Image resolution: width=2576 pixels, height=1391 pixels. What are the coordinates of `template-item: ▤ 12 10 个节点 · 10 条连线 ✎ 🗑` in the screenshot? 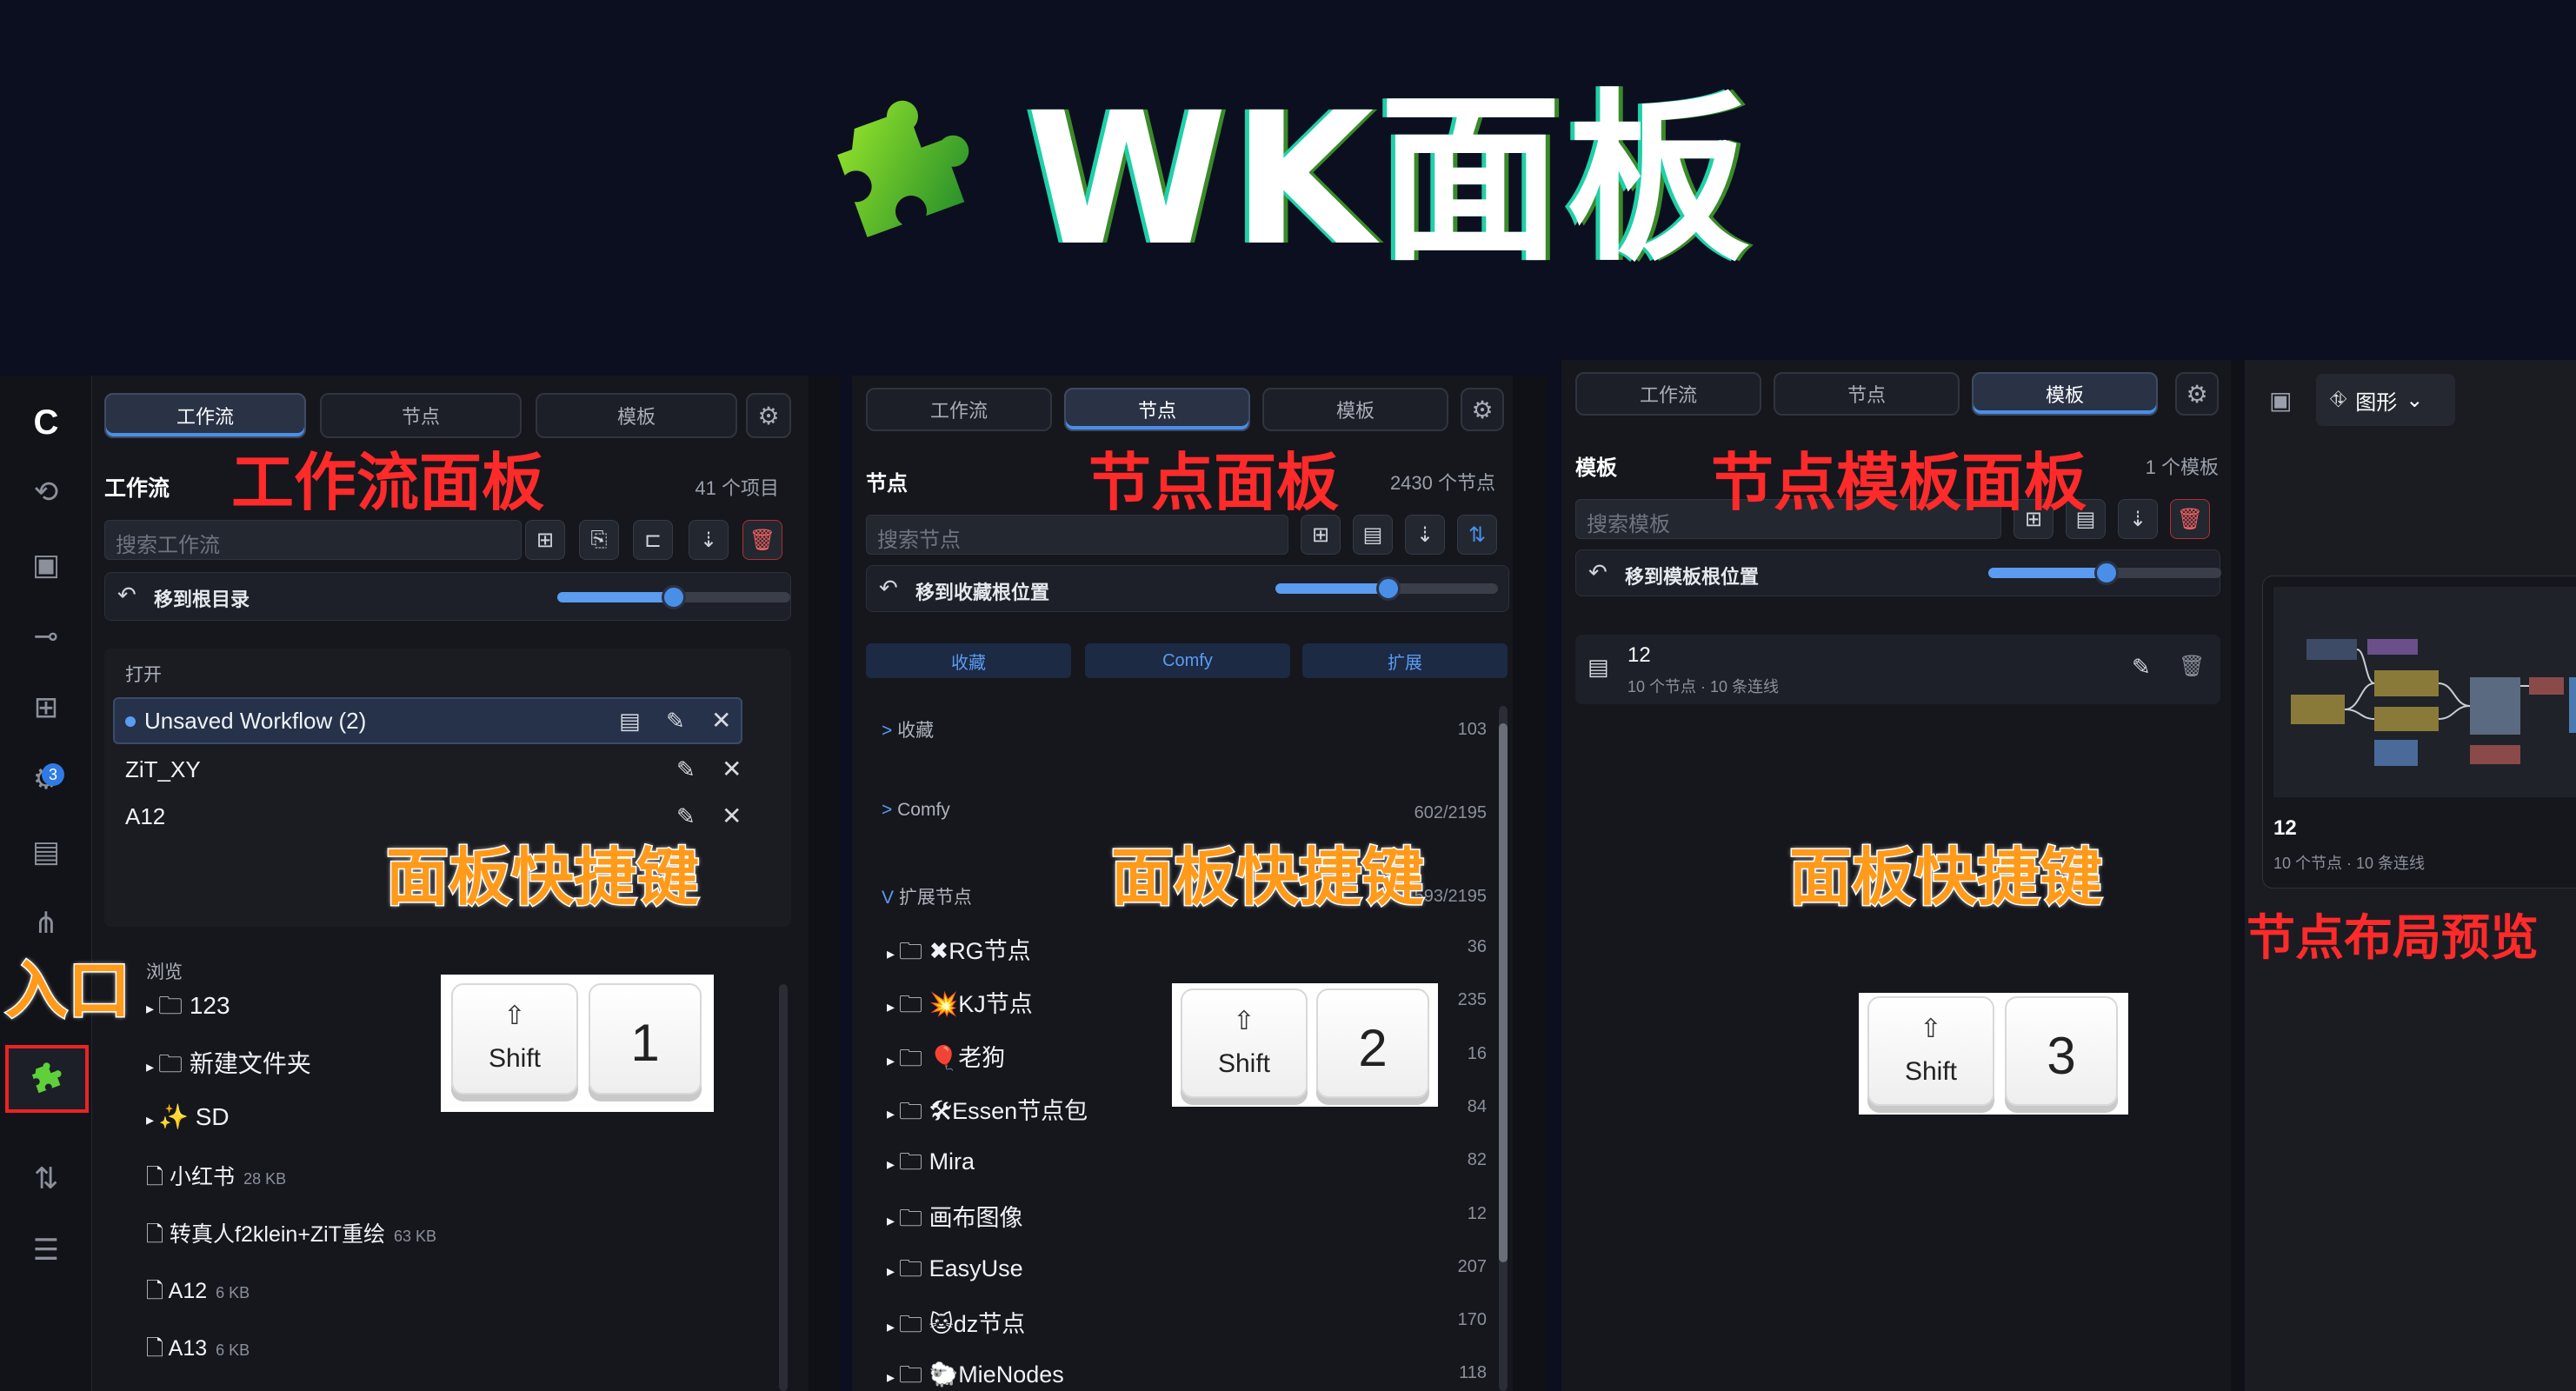 It's located at (1897, 669).